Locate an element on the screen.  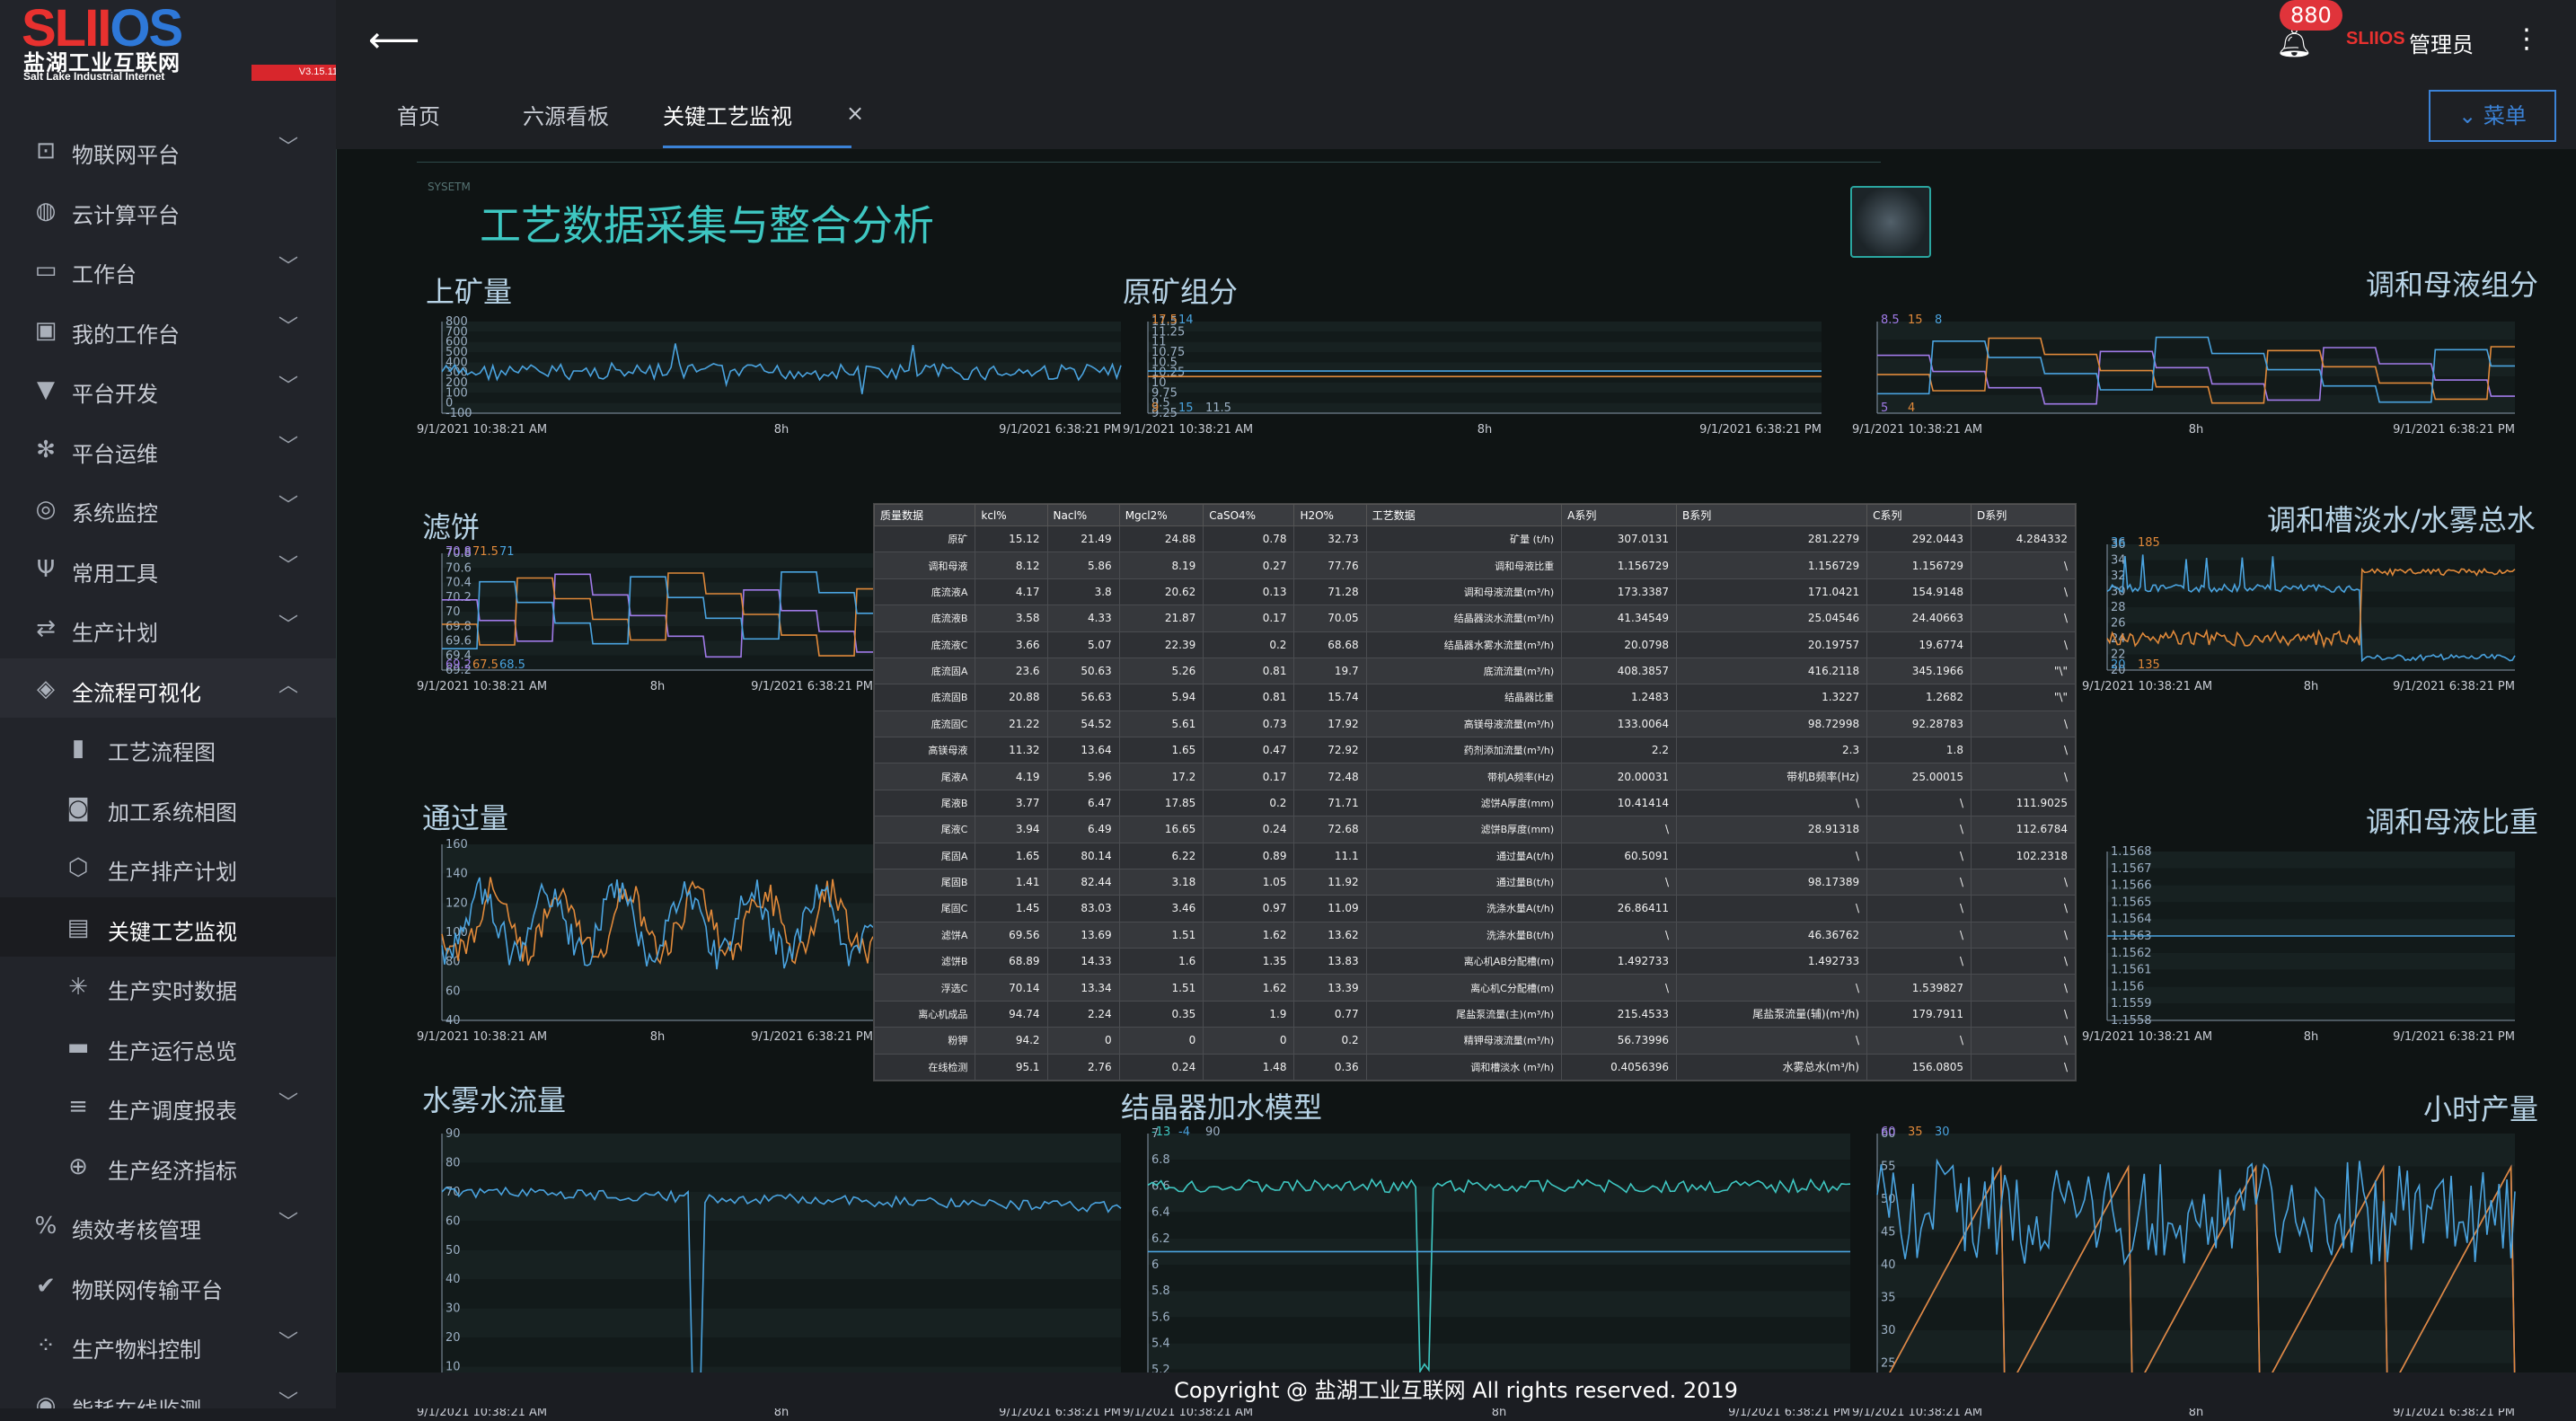
y-tick-label: 5.6 is located at coordinates (1160, 1317).